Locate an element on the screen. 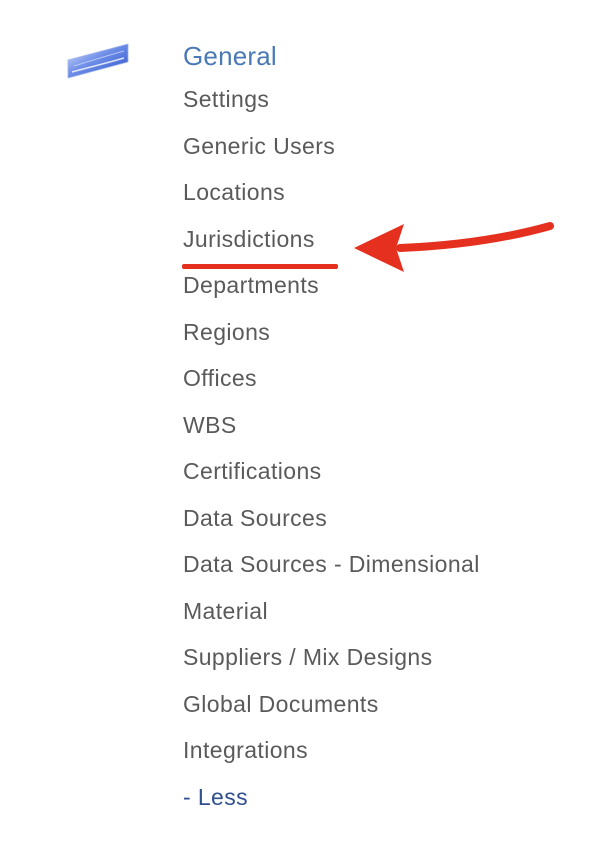  menu-link-data-sources: Data Sources is located at coordinates (331, 518).